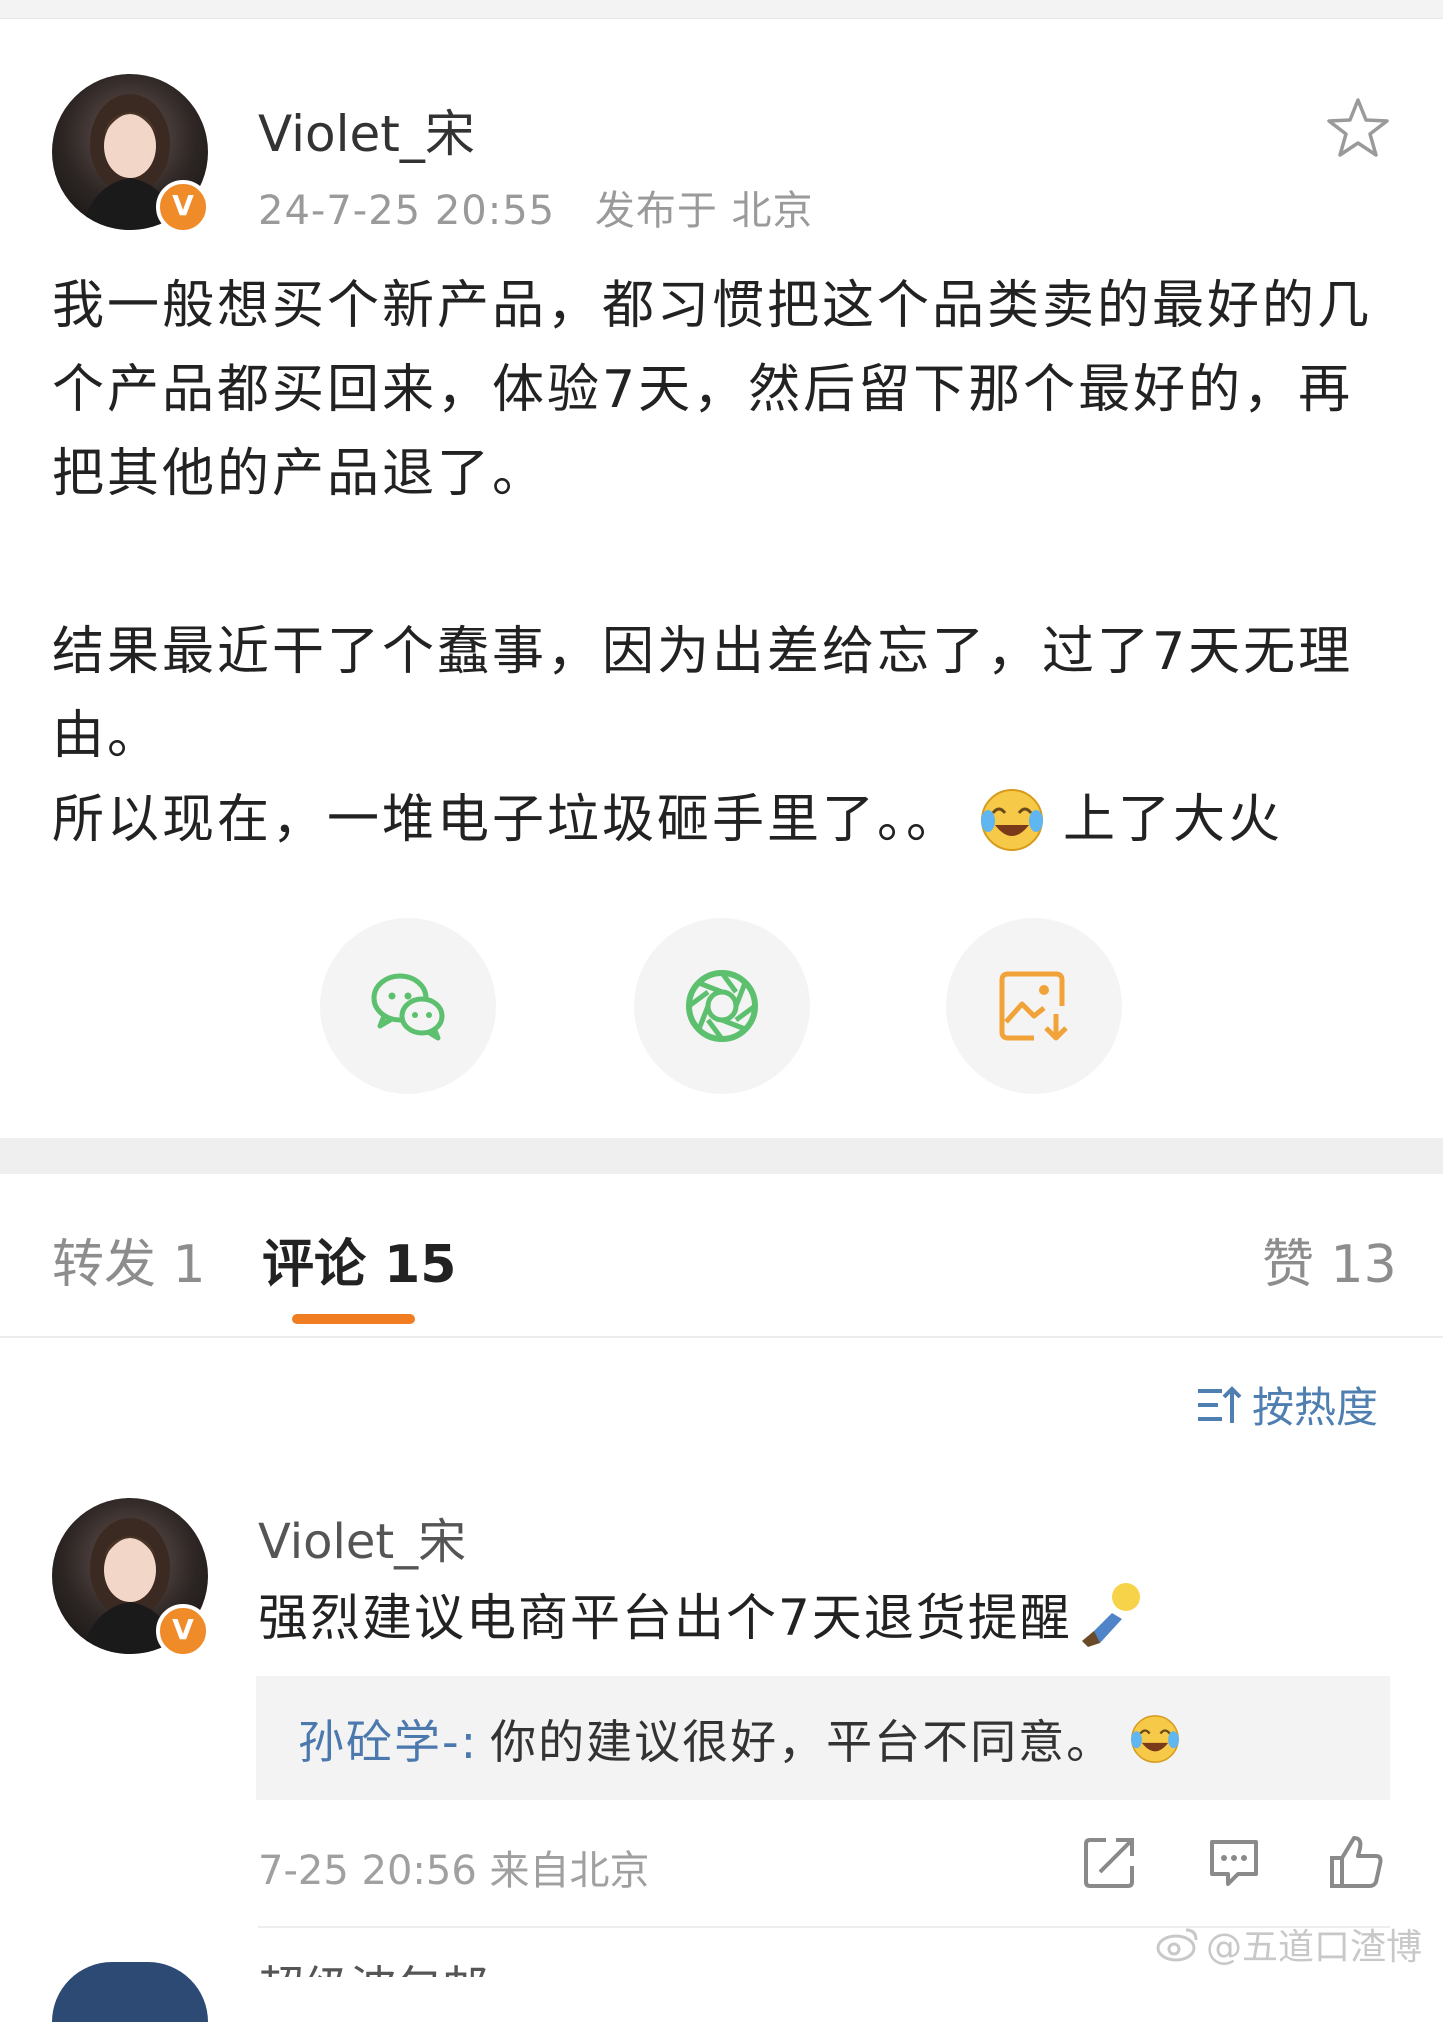 The width and height of the screenshot is (1443, 2022). Describe the element at coordinates (1110, 1615) in the screenshot. I see `doge-emoji-icon` at that location.